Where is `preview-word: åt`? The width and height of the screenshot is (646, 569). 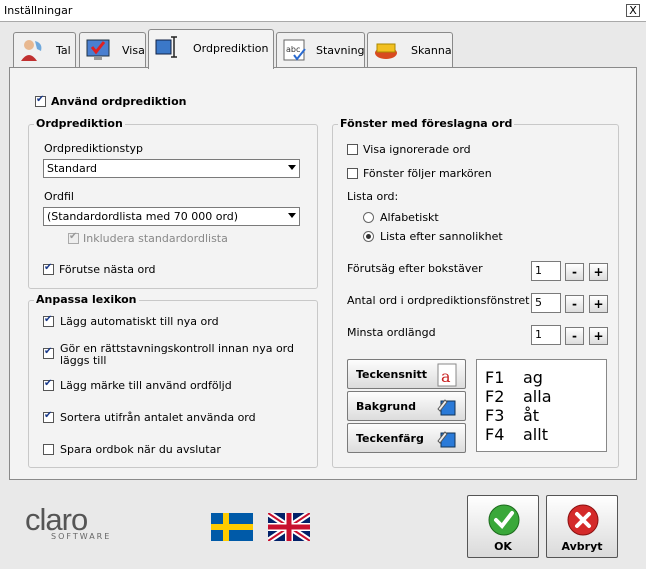 preview-word: åt is located at coordinates (531, 415).